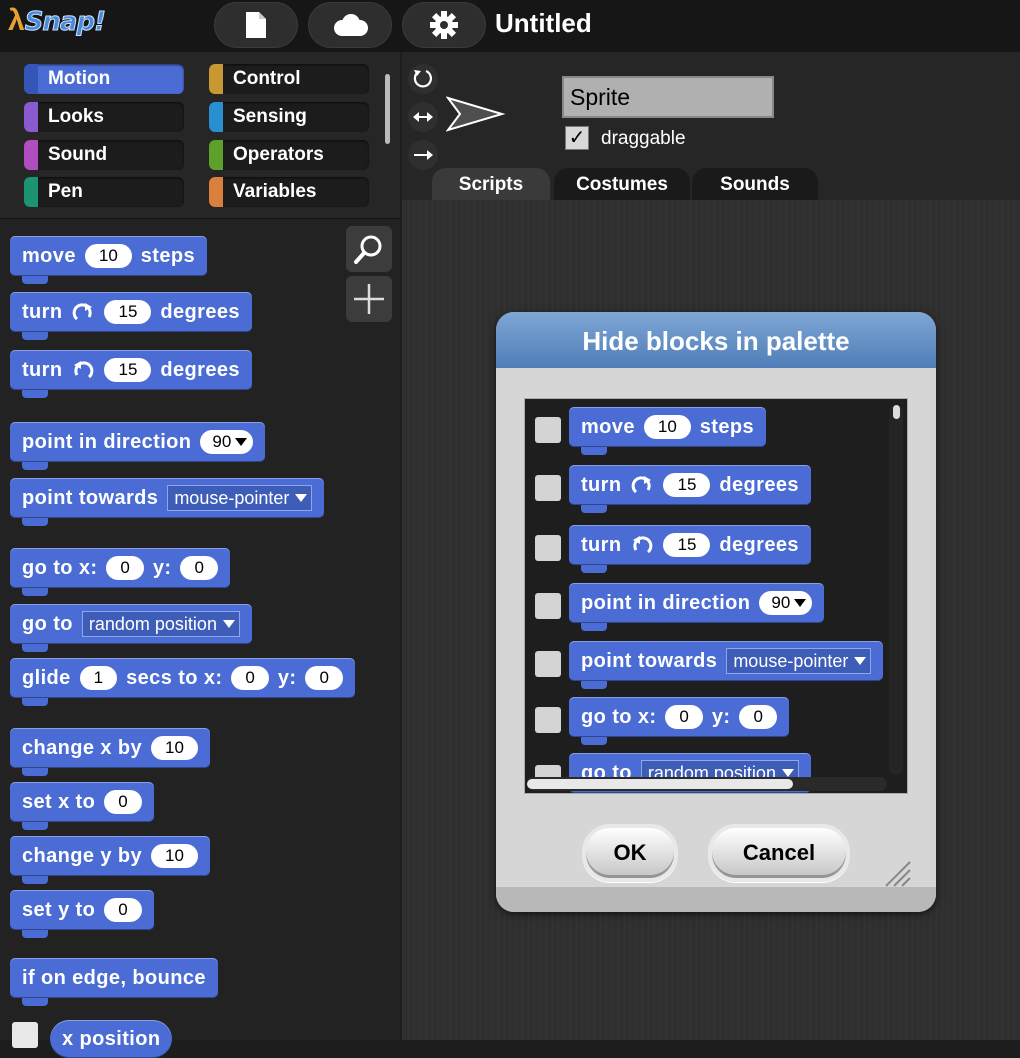 The image size is (1020, 1058). What do you see at coordinates (289, 117) in the screenshot?
I see `category-sensing: Sensing` at bounding box center [289, 117].